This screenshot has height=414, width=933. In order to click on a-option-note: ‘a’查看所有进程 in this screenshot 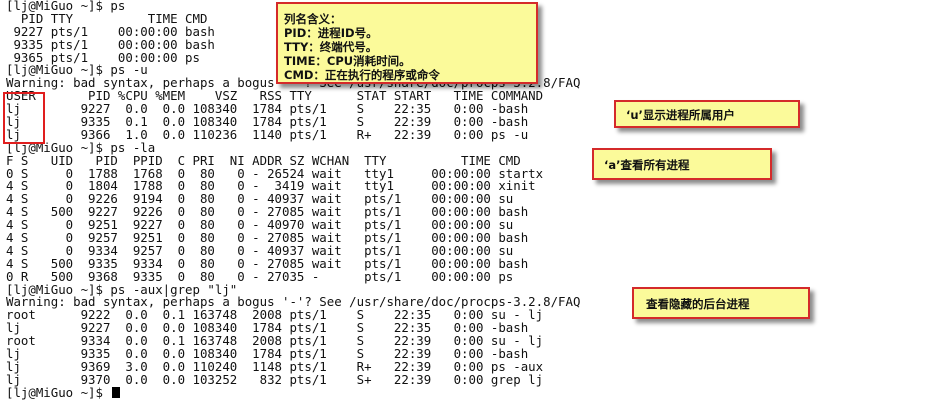, I will do `click(682, 164)`.